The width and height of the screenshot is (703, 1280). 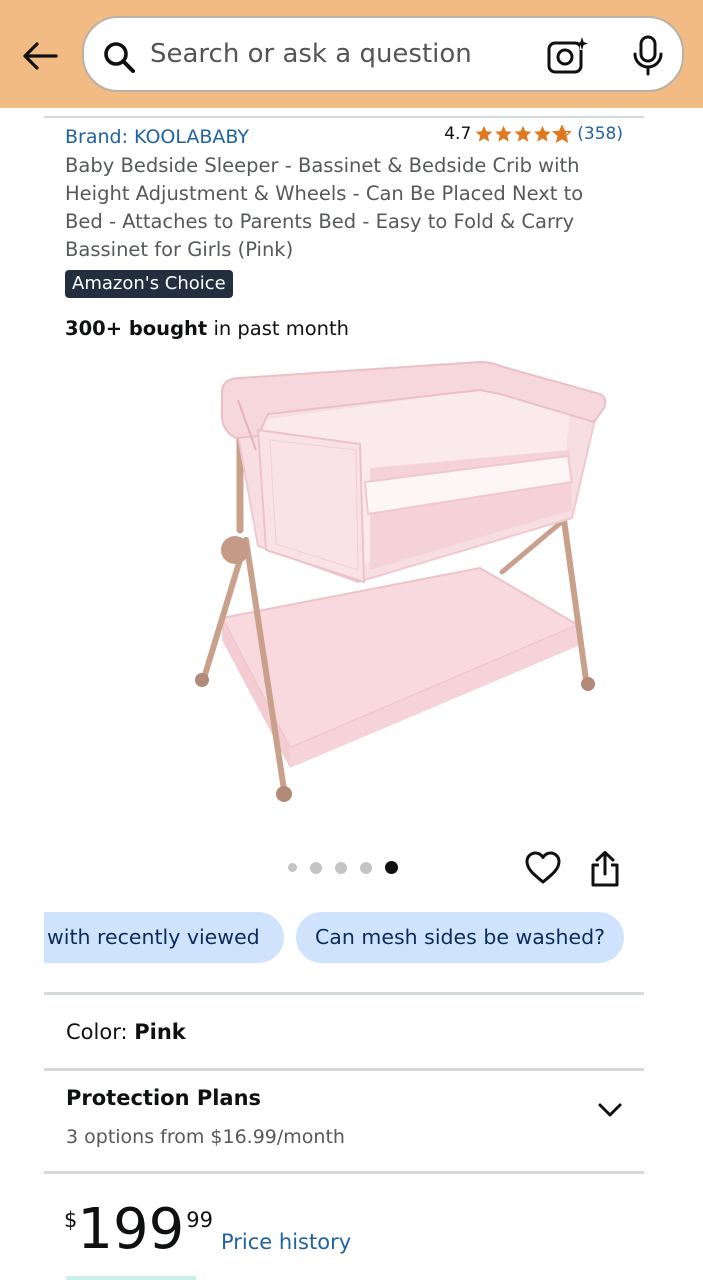 I want to click on back-button, so click(x=40, y=56).